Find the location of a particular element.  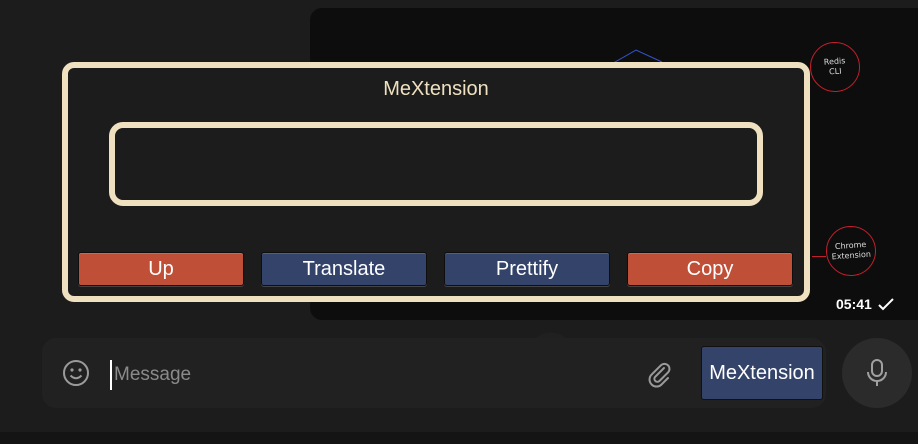

paperclip-icon is located at coordinates (659, 374).